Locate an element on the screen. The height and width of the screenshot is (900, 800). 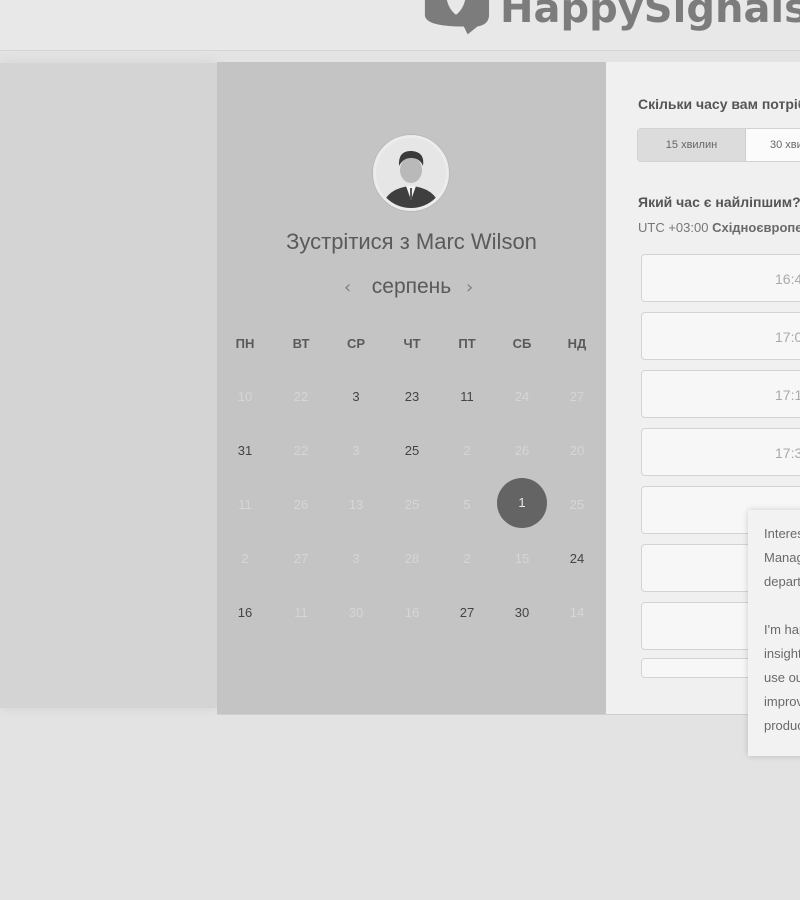
calendar-day: 31 is located at coordinates (245, 450).